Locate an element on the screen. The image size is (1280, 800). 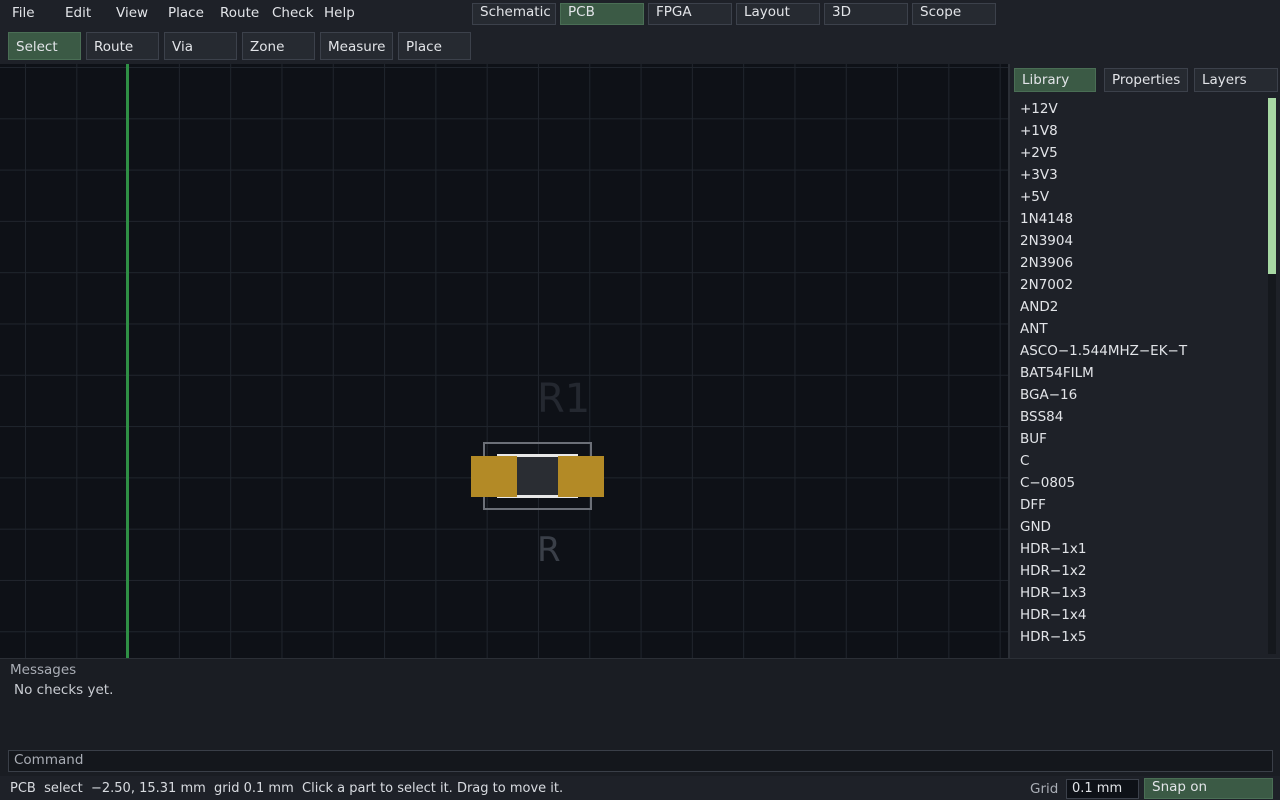
tab-schematic: Schematic is located at coordinates (514, 14).